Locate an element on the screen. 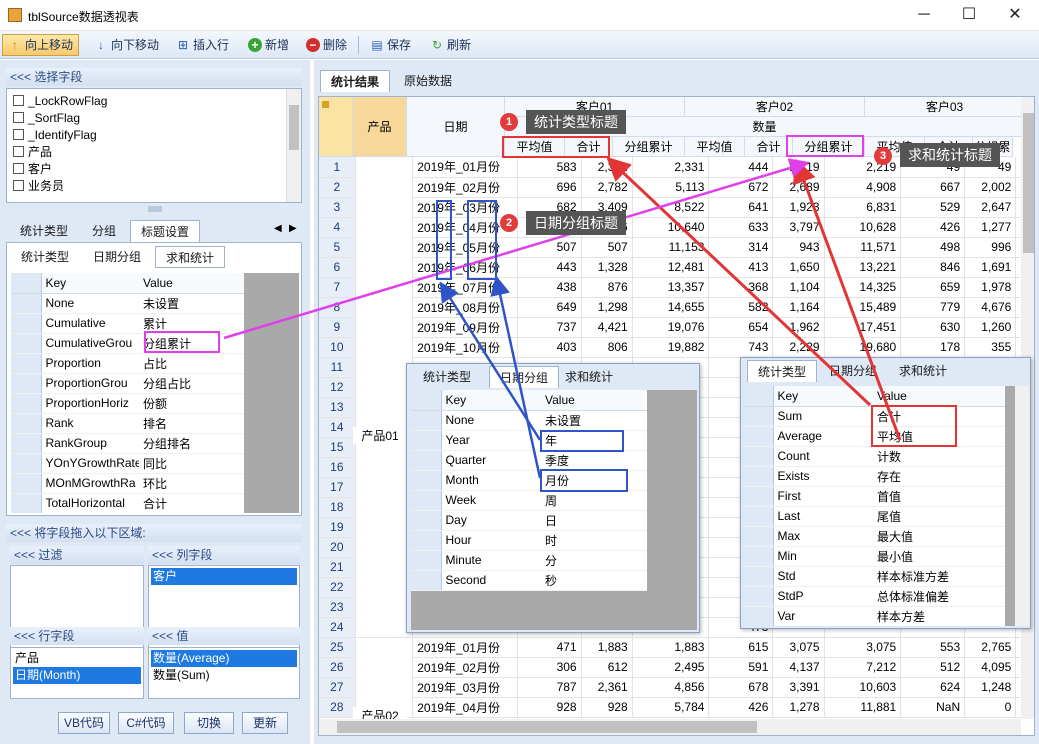 The height and width of the screenshot is (744, 1039). close-button: ✕ is located at coordinates (1015, 15).